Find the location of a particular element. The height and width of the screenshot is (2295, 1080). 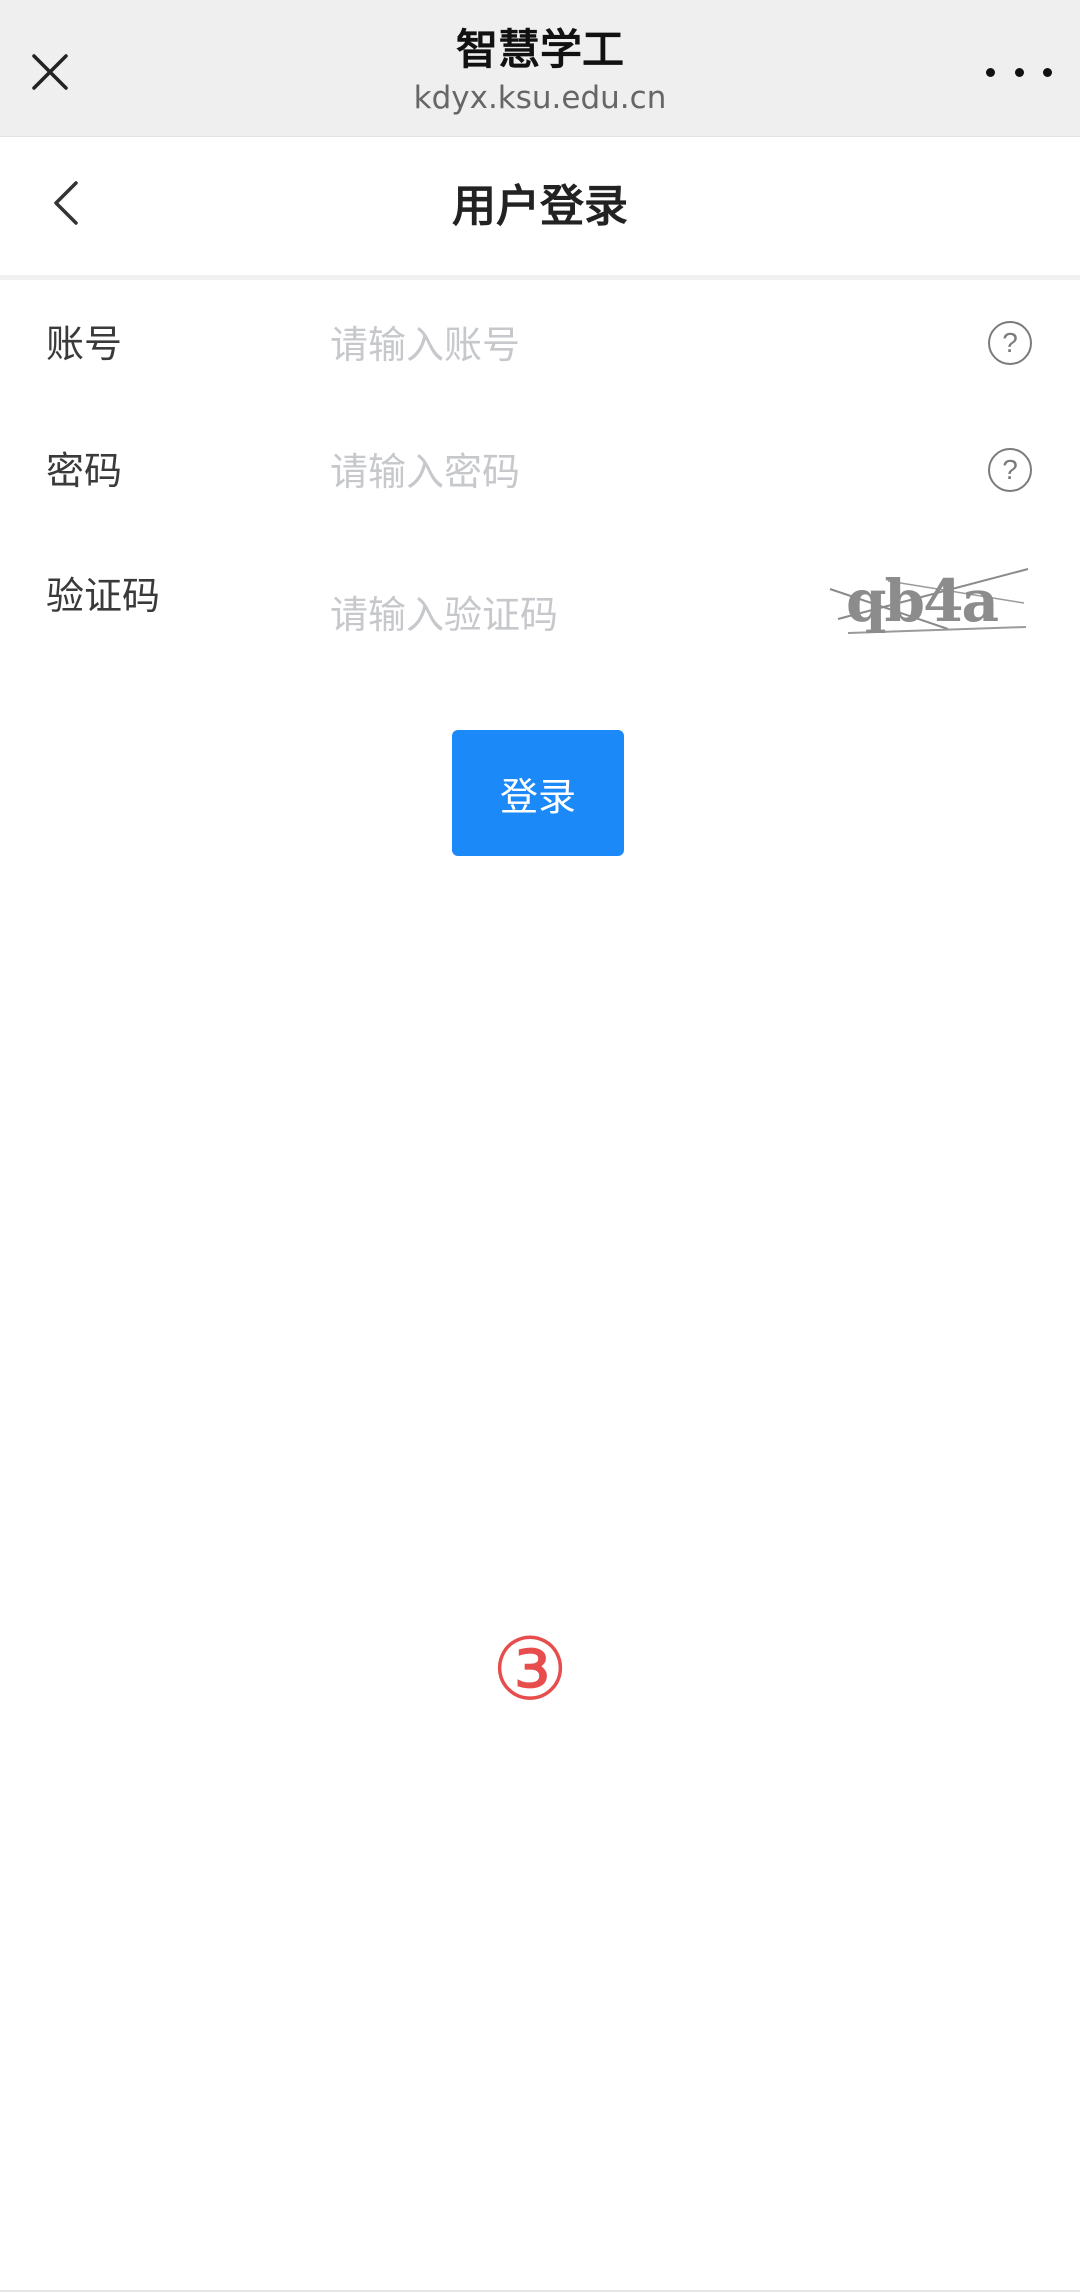

page-url: kdyx.ksu.edu.cn is located at coordinates (540, 98).